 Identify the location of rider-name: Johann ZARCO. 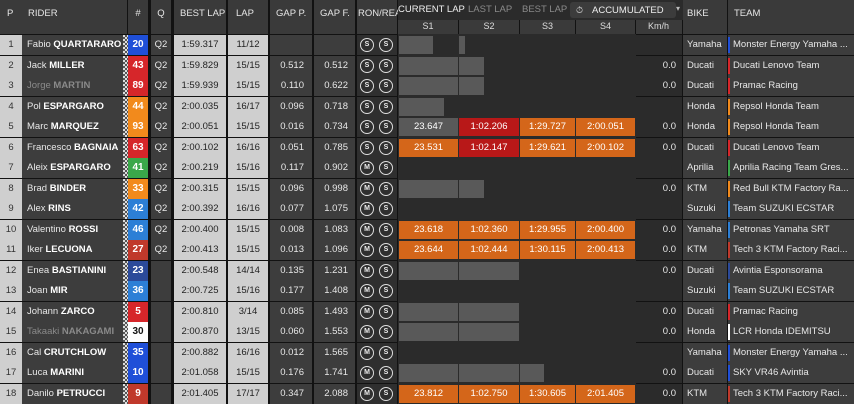
(74, 311).